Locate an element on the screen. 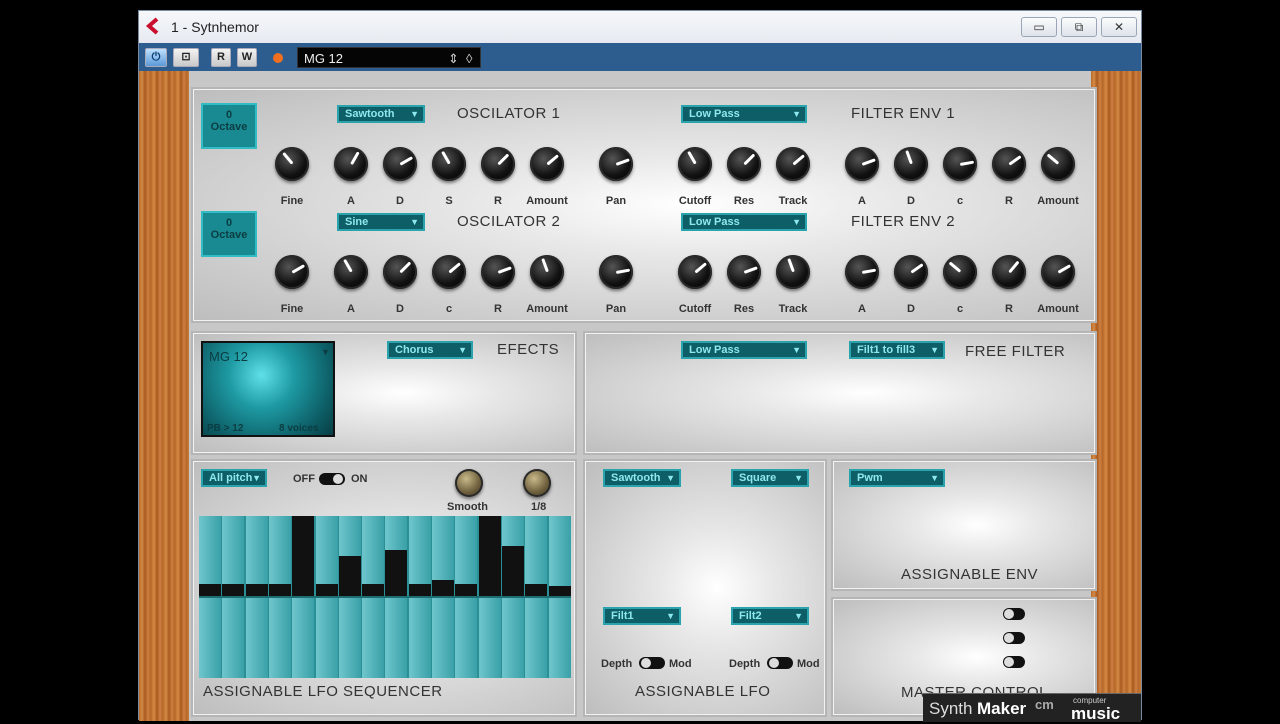  filter2-type-dropdown: Low Pass ▼ is located at coordinates (744, 222).